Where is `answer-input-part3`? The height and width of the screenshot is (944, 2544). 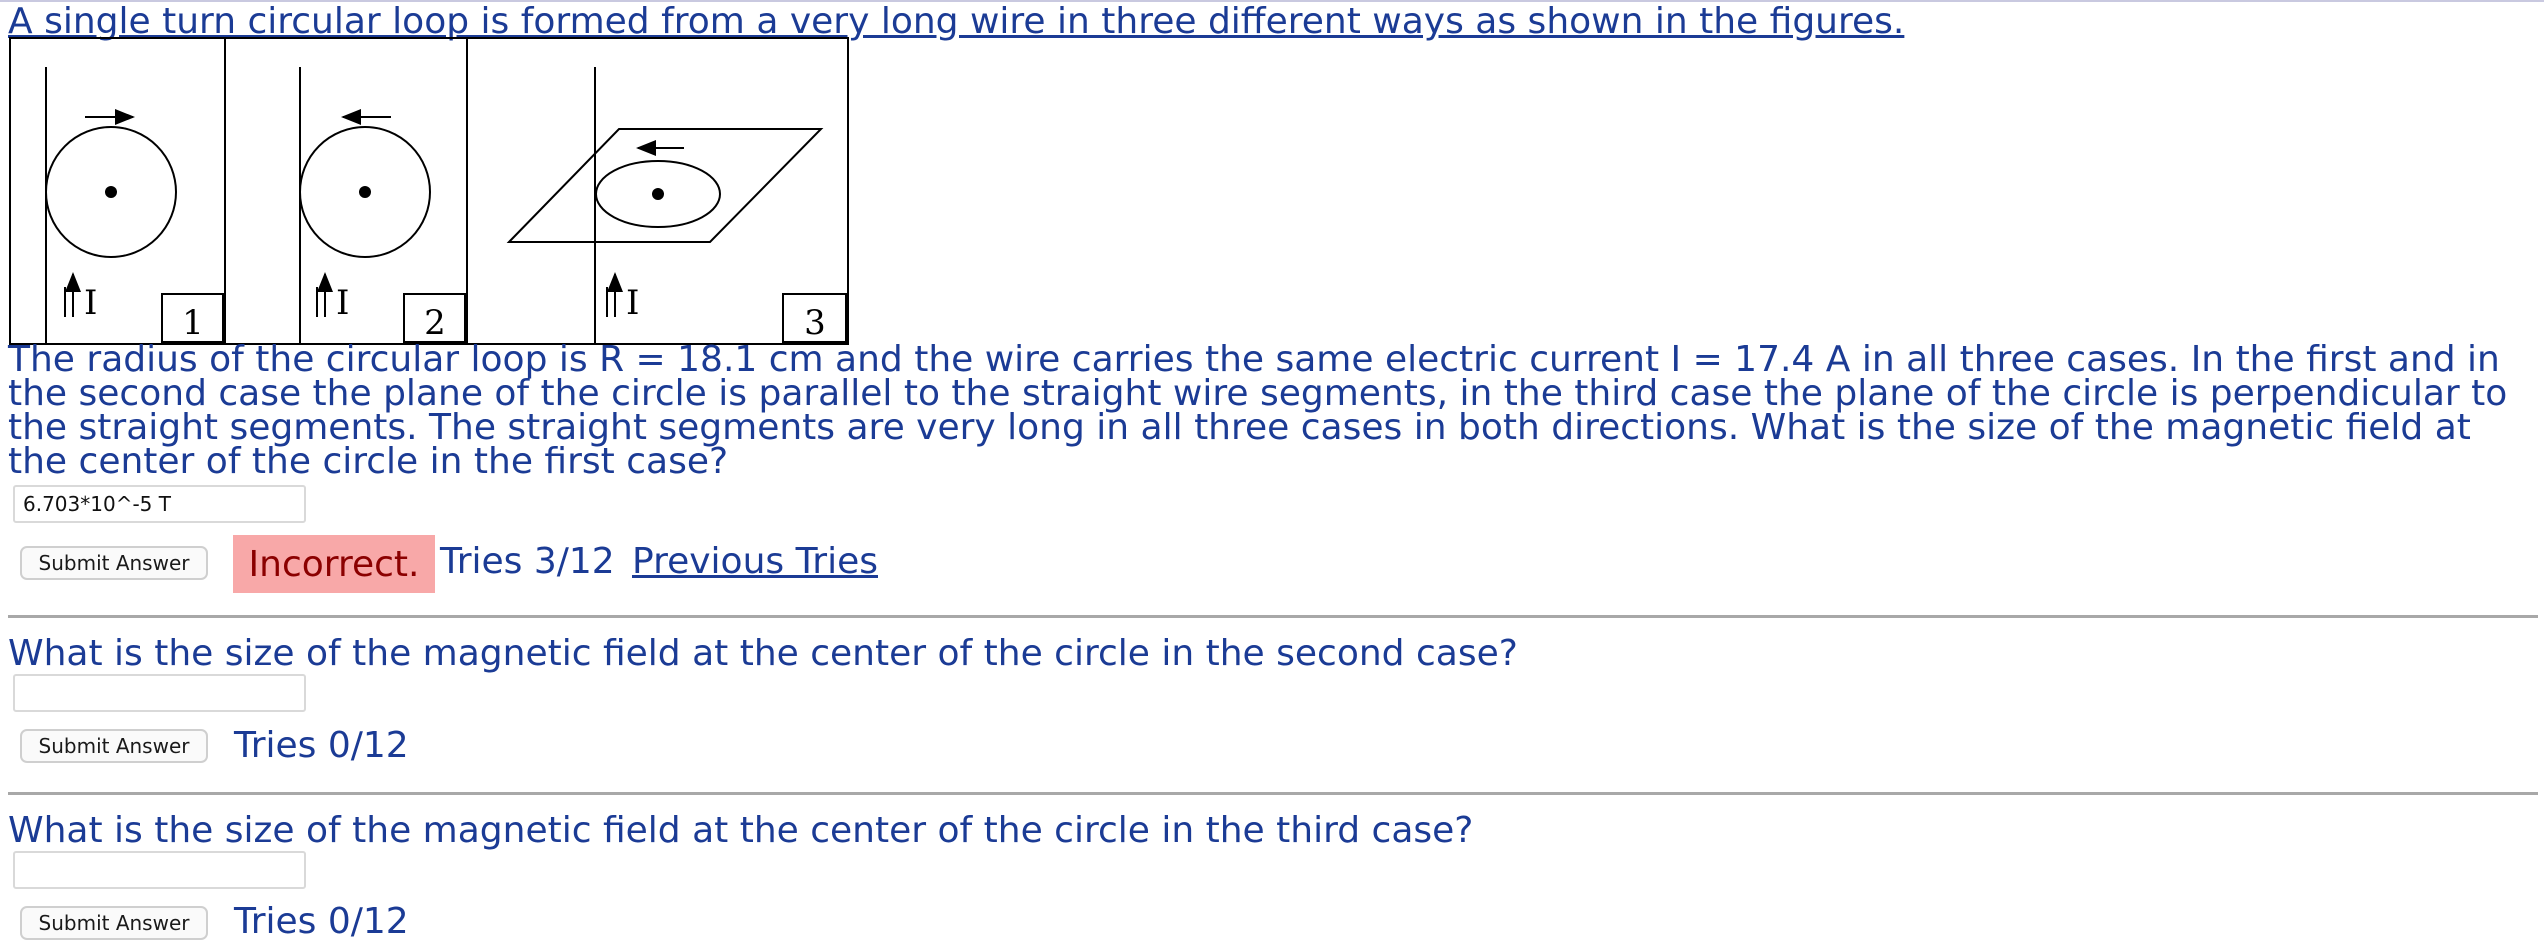 answer-input-part3 is located at coordinates (159, 870).